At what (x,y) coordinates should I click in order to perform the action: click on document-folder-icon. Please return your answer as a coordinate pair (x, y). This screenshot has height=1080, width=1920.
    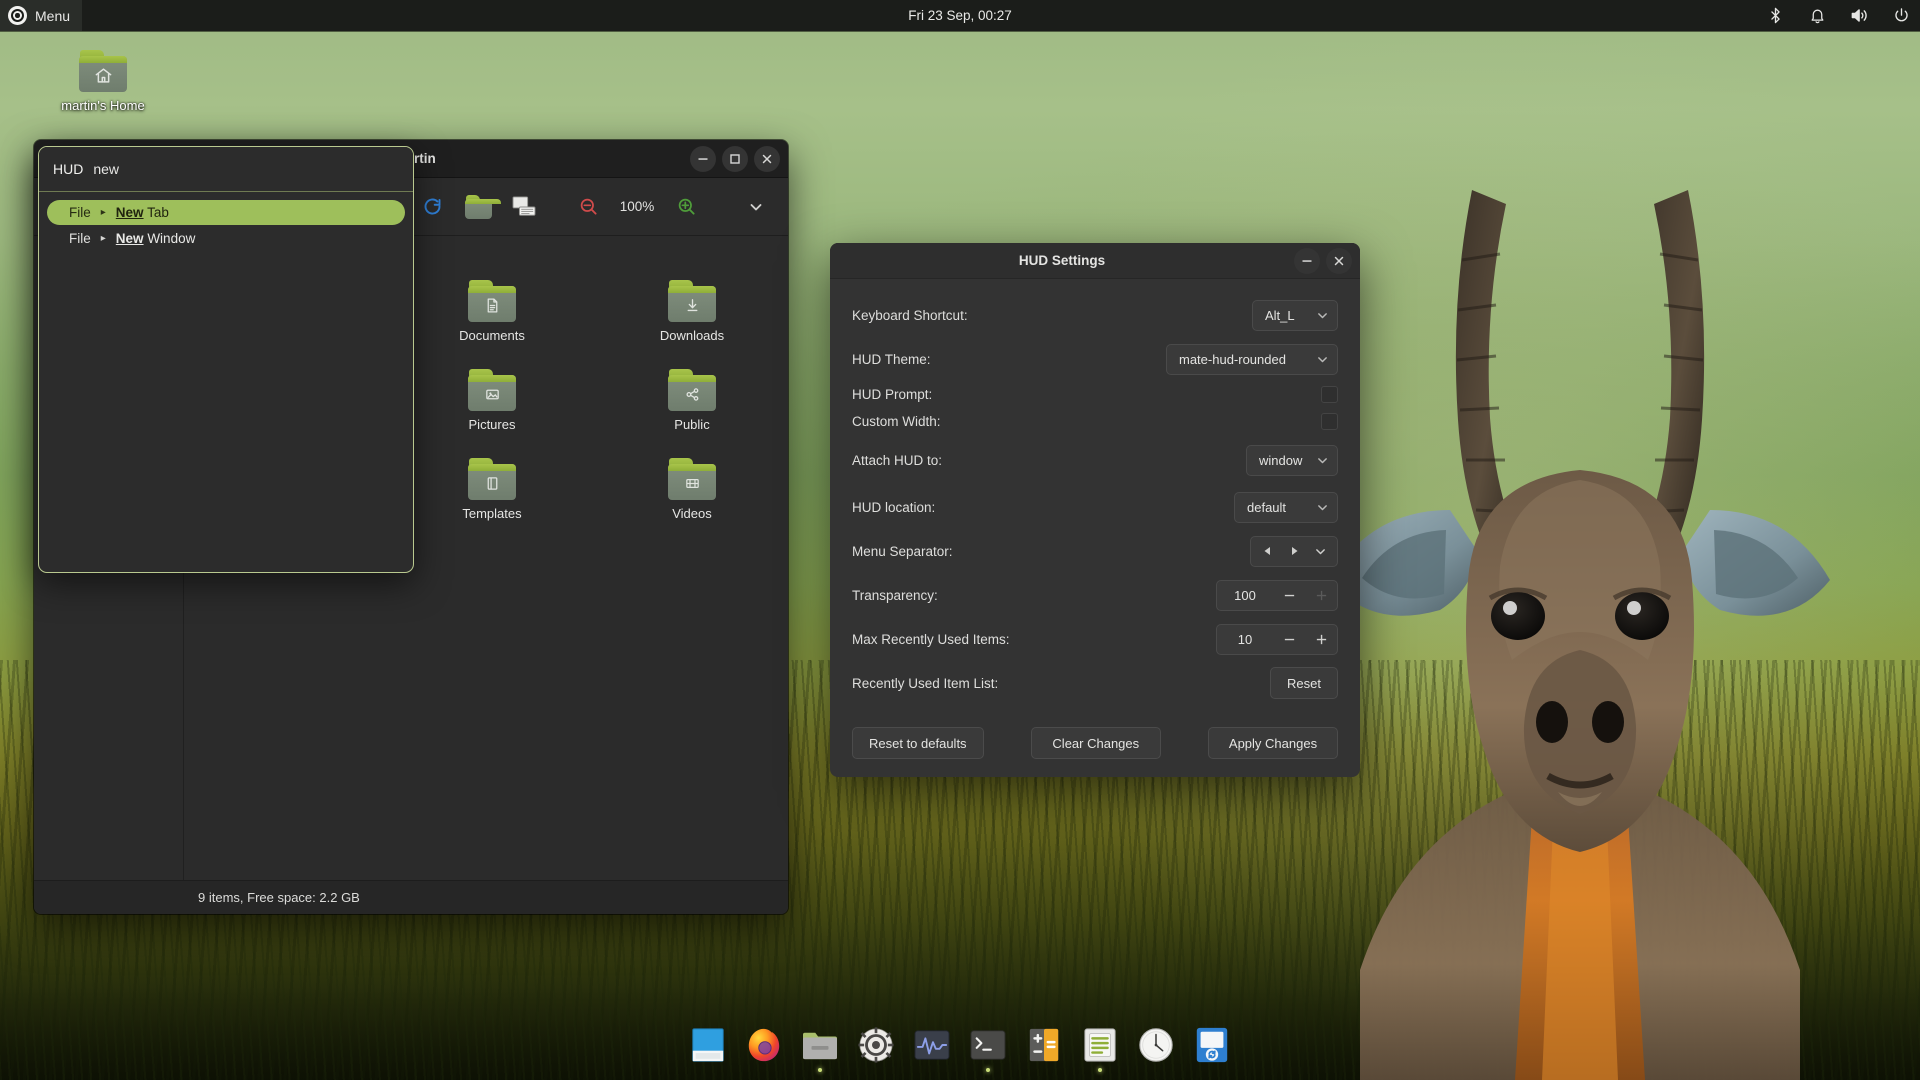
    Looking at the image, I should click on (492, 301).